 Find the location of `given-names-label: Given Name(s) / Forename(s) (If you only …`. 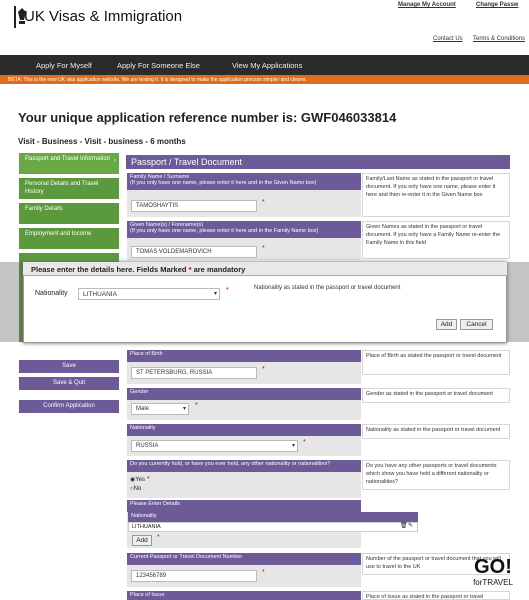

given-names-label: Given Name(s) / Forename(s) (If you only … is located at coordinates (244, 229).